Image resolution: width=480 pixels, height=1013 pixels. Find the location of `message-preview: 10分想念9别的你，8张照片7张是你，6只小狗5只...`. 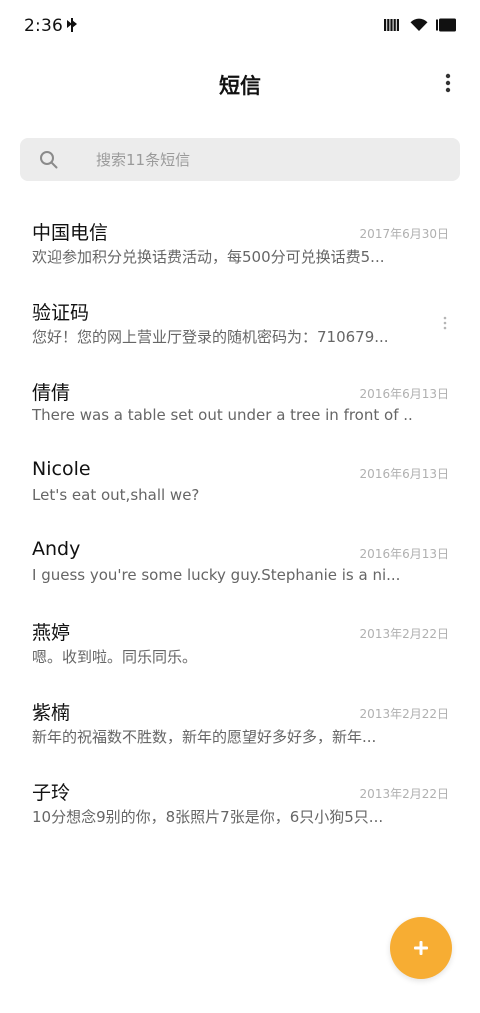

message-preview: 10分想念9别的你，8张照片7张是你，6只小狗5只... is located at coordinates (208, 817).